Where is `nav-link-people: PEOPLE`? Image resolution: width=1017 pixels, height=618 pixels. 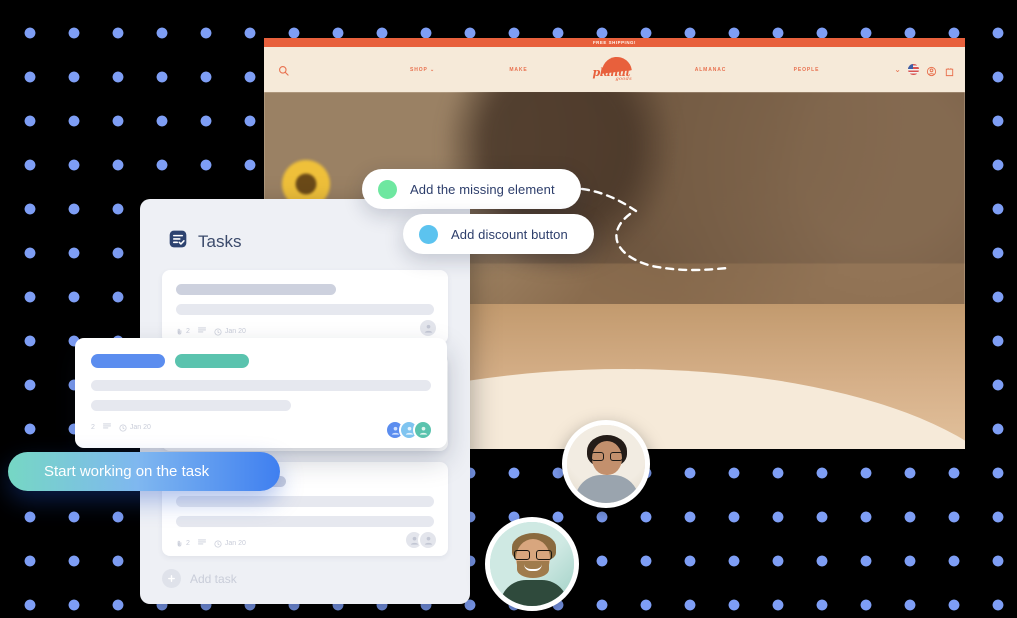 nav-link-people: PEOPLE is located at coordinates (807, 70).